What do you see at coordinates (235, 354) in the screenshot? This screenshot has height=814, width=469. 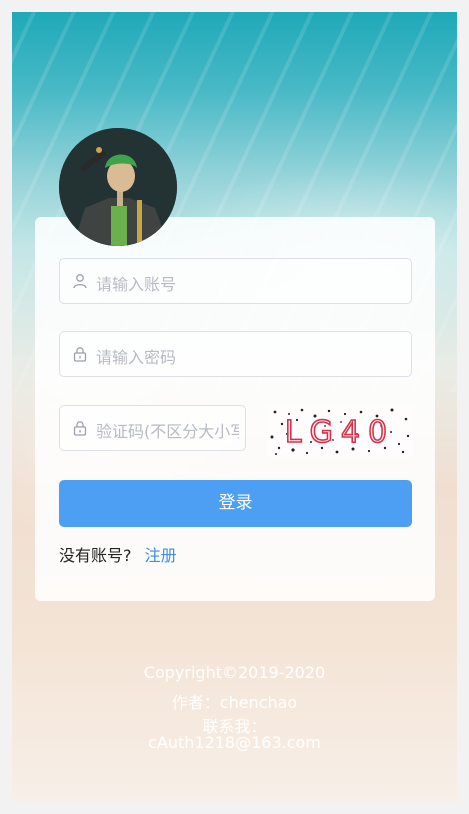 I see `password-field: 请输入密码` at bounding box center [235, 354].